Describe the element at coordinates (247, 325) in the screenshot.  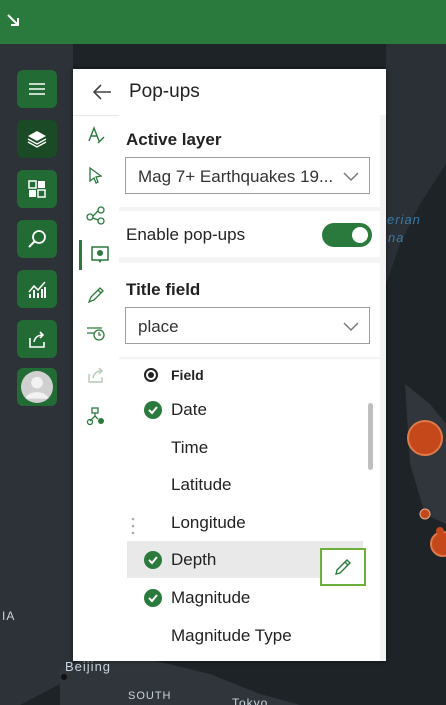
I see `title-field-select: place` at that location.